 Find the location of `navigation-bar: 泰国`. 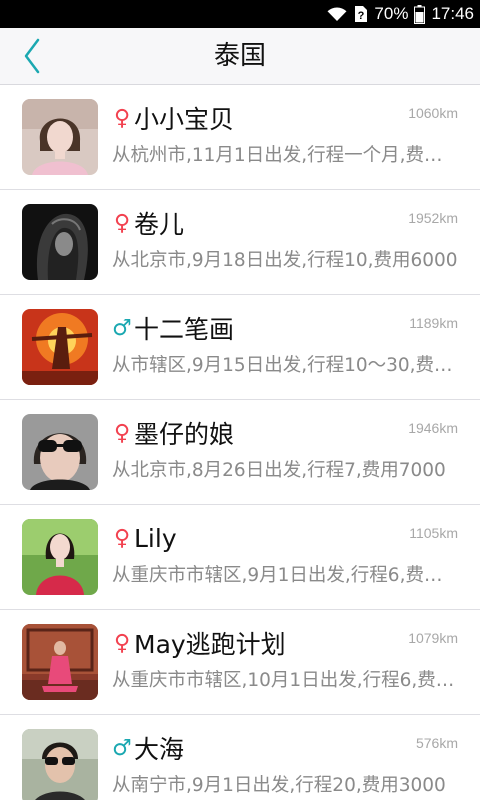

navigation-bar: 泰国 is located at coordinates (240, 56).